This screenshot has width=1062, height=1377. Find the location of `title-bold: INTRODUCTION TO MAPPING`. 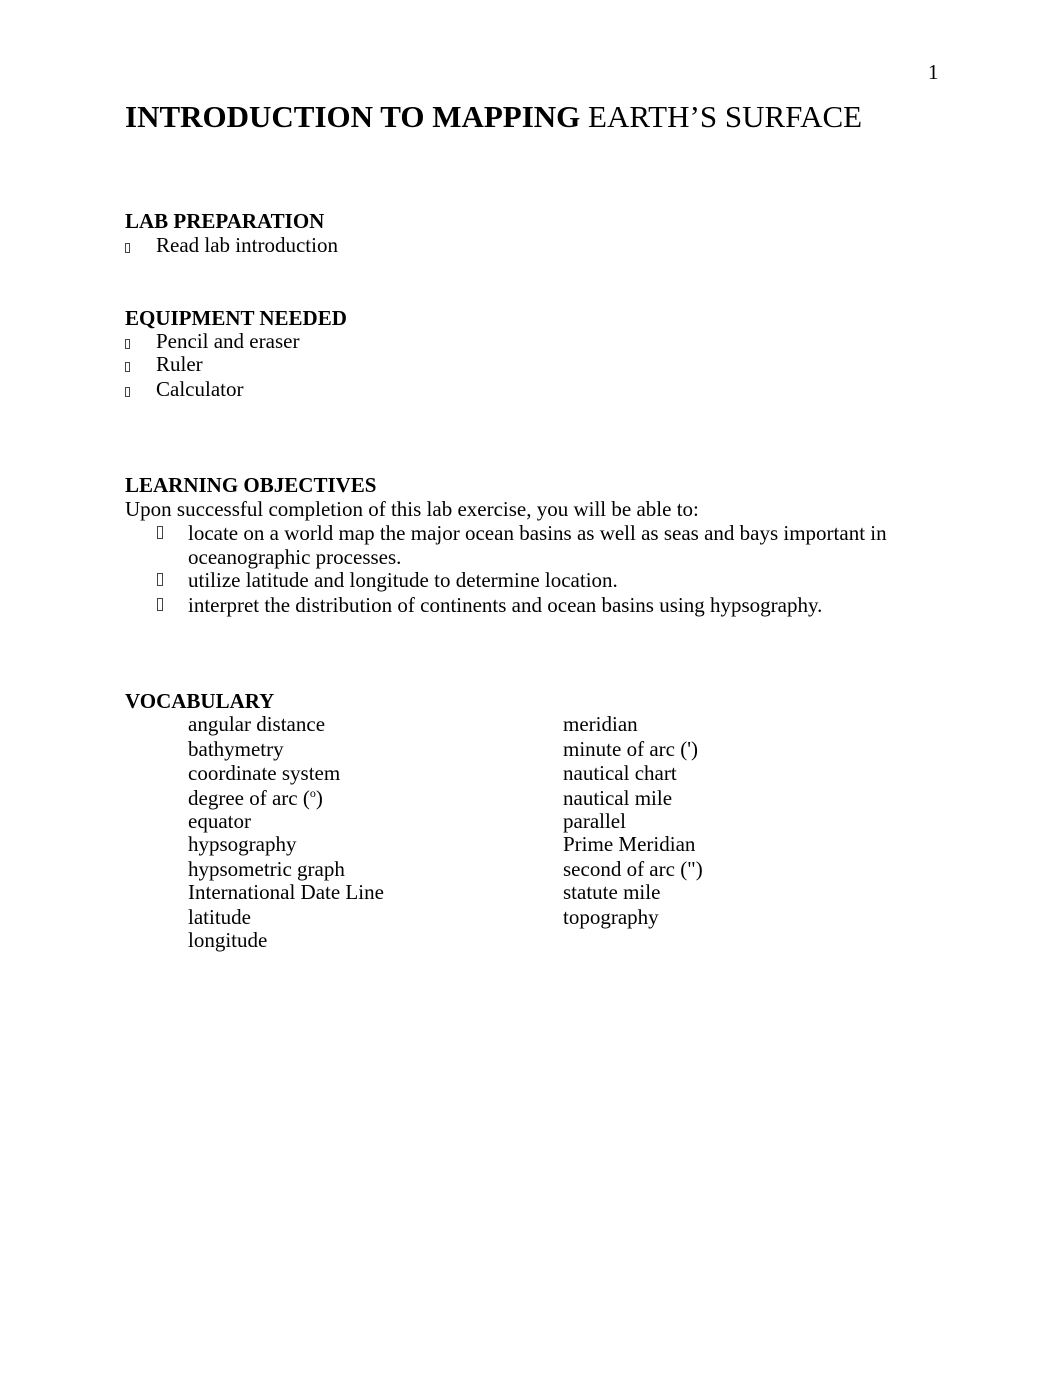

title-bold: INTRODUCTION TO MAPPING is located at coordinates (353, 116).